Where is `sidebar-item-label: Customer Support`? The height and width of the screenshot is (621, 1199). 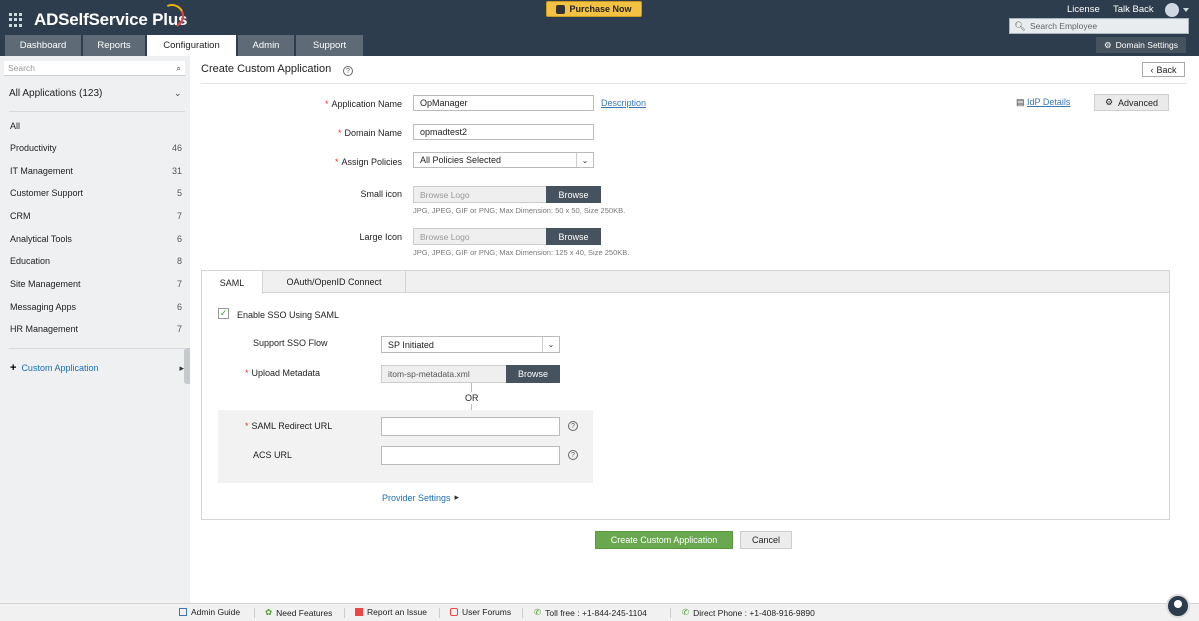 sidebar-item-label: Customer Support is located at coordinates (47, 193).